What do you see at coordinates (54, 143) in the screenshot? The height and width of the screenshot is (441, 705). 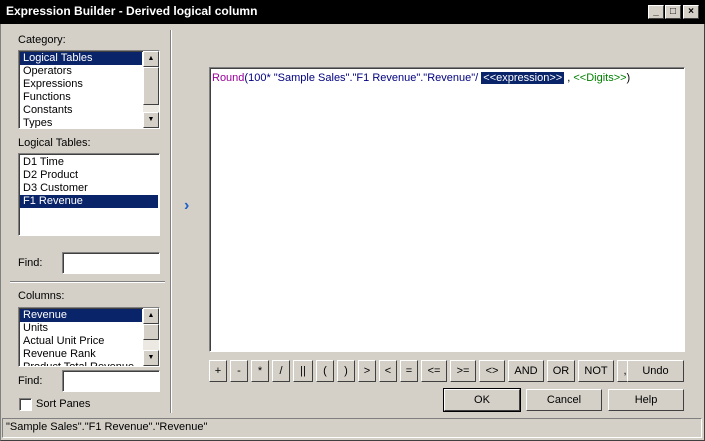 I see `logical-tables-label: Logical Tables:` at bounding box center [54, 143].